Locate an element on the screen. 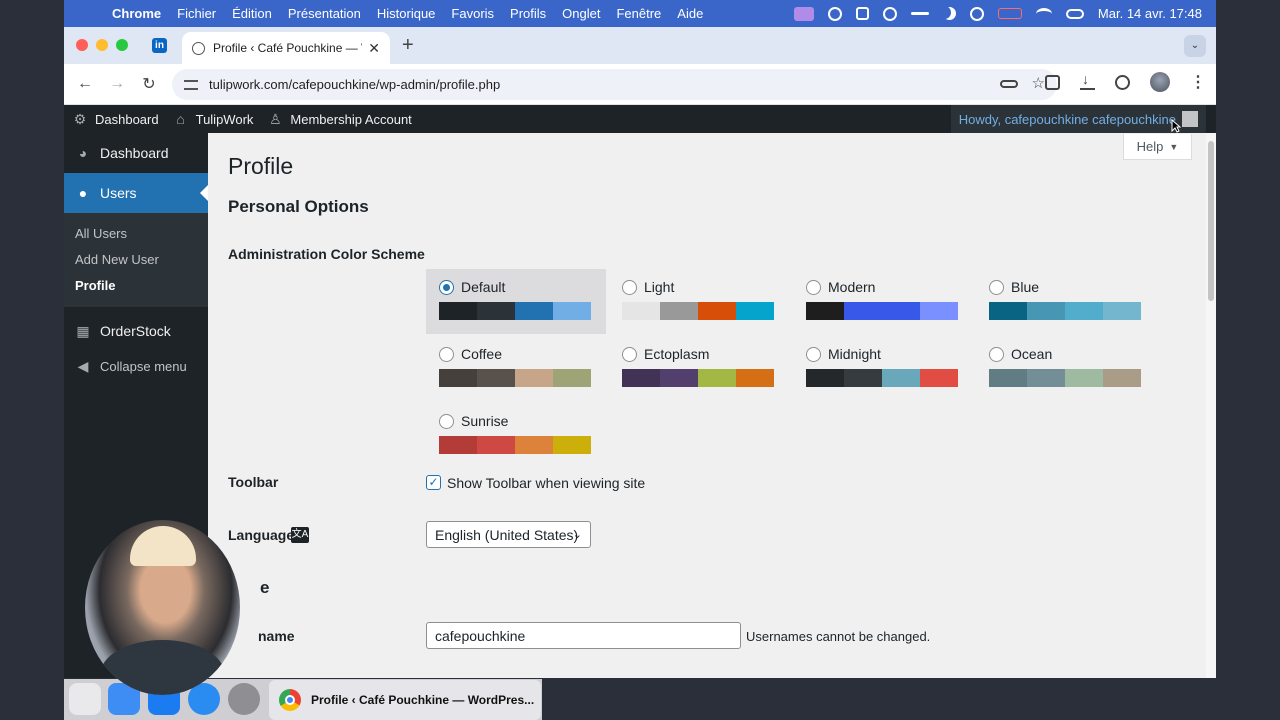  launchpad-icon is located at coordinates (85, 699).